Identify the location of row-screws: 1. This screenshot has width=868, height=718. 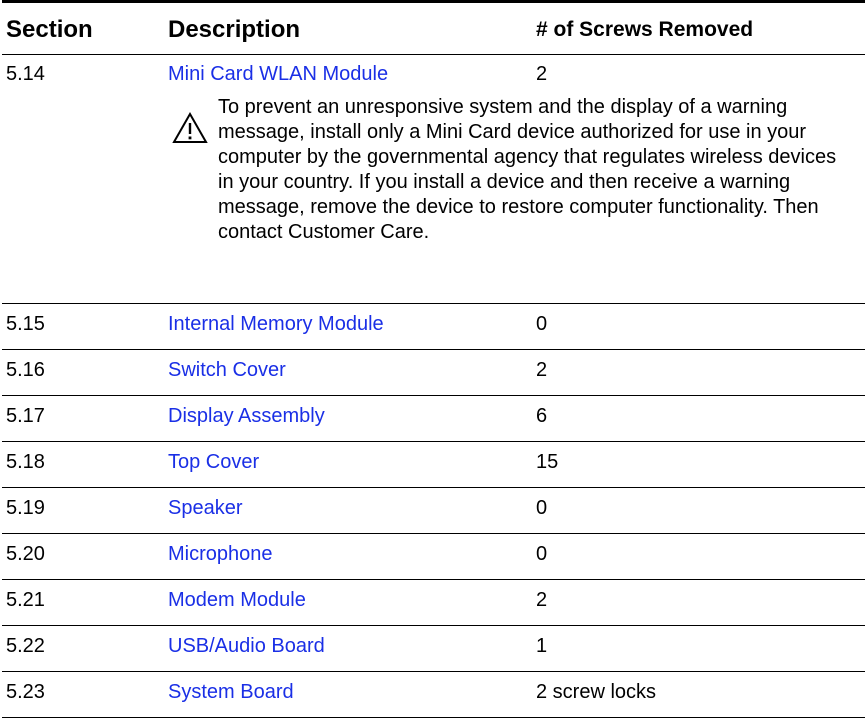
(542, 646).